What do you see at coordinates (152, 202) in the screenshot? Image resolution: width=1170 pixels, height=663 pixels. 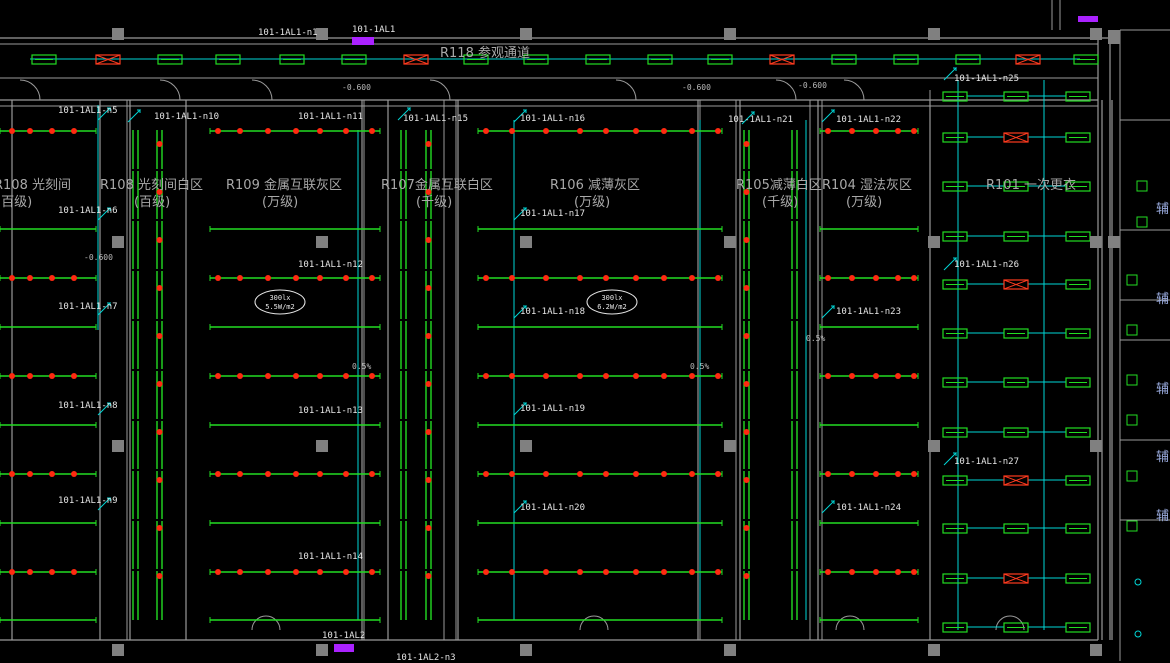 I see `room-grade-r108b: (百级)` at bounding box center [152, 202].